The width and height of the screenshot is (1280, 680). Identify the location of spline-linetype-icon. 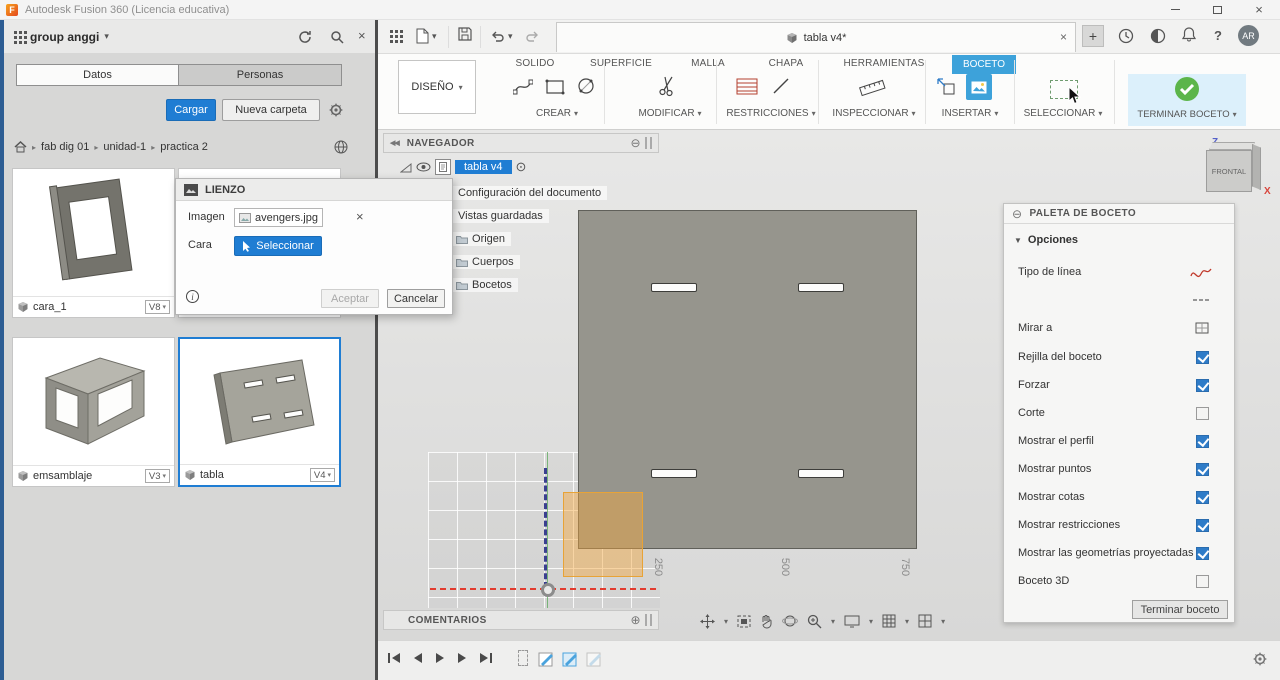
(1201, 272).